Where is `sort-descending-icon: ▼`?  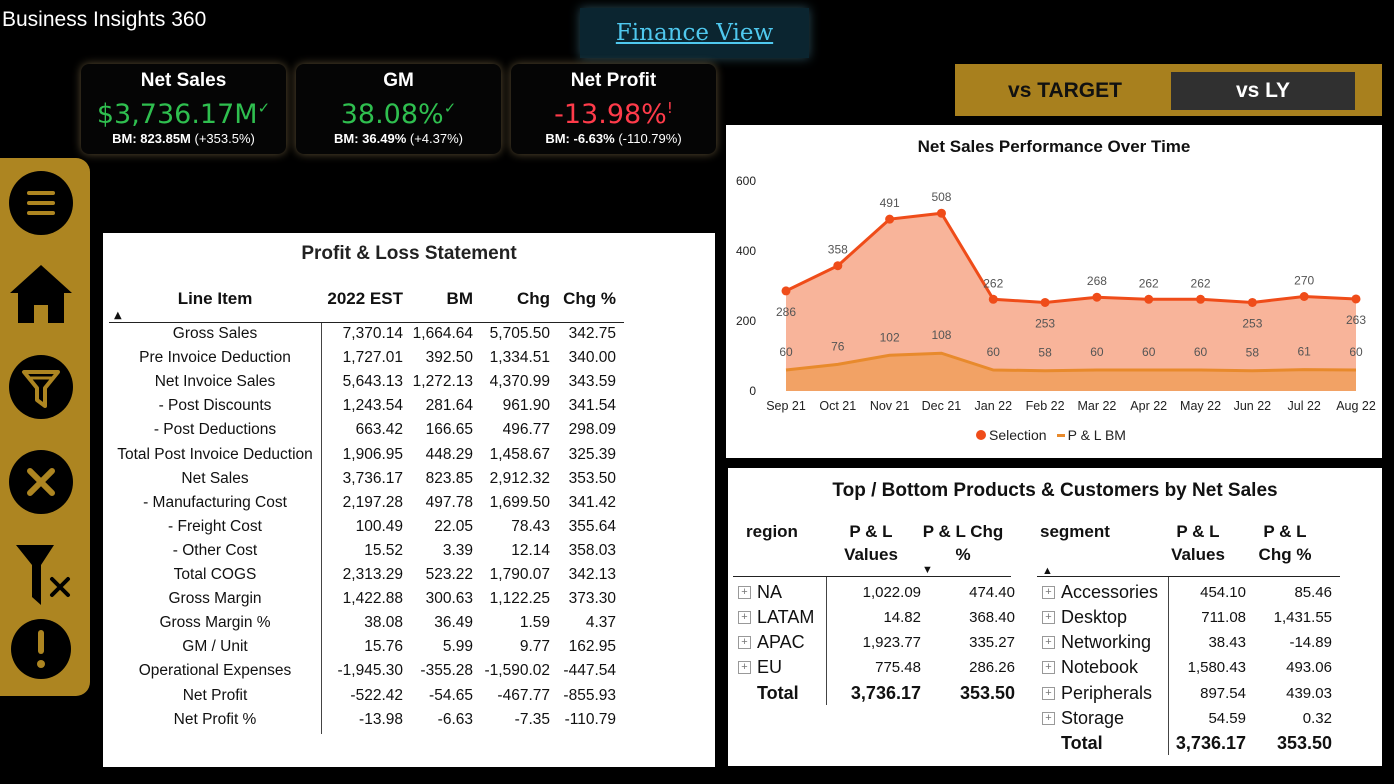 sort-descending-icon: ▼ is located at coordinates (927, 570).